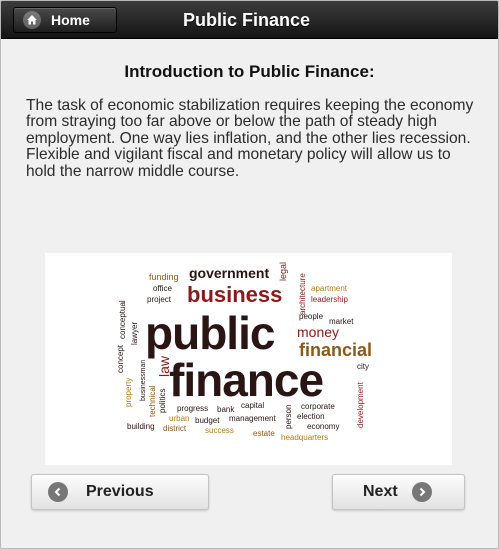 The width and height of the screenshot is (499, 549). Describe the element at coordinates (311, 416) in the screenshot. I see `word-election: election` at that location.